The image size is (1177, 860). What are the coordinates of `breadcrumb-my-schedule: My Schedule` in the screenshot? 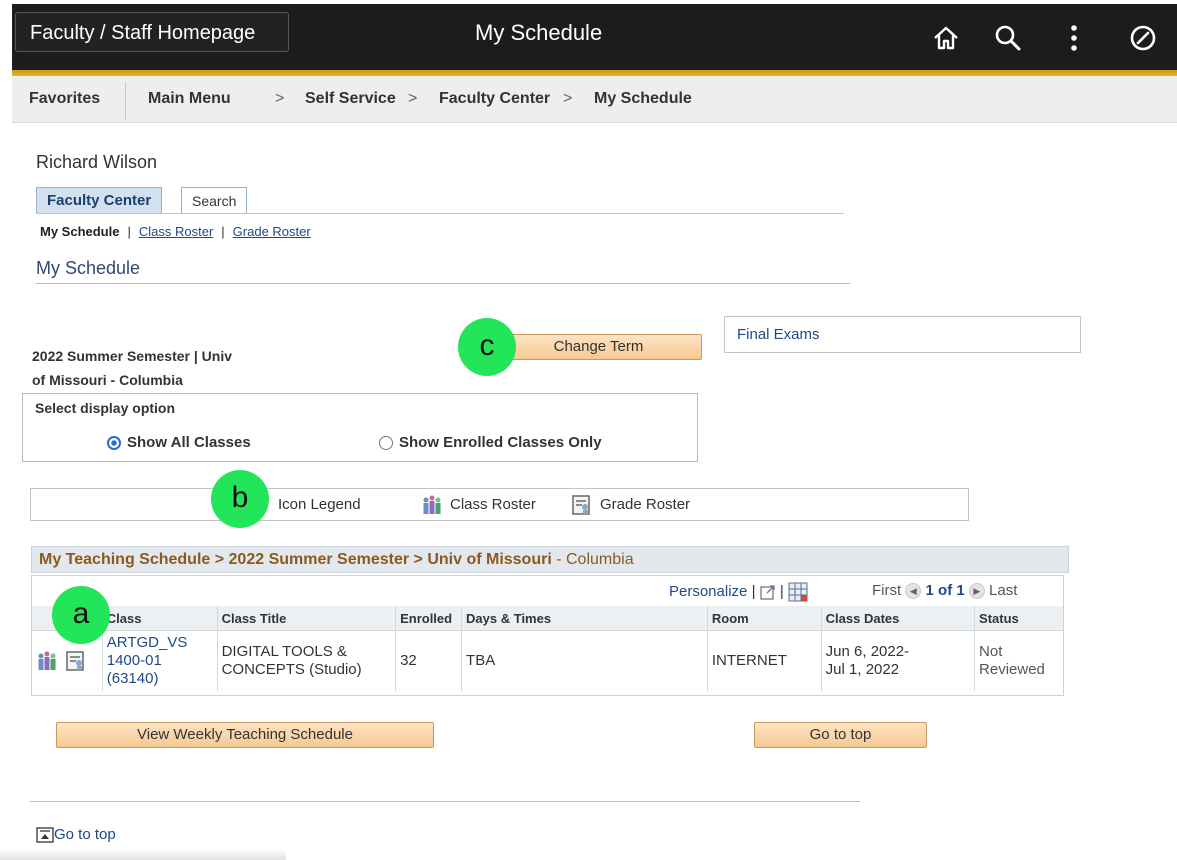 It's located at (643, 99).